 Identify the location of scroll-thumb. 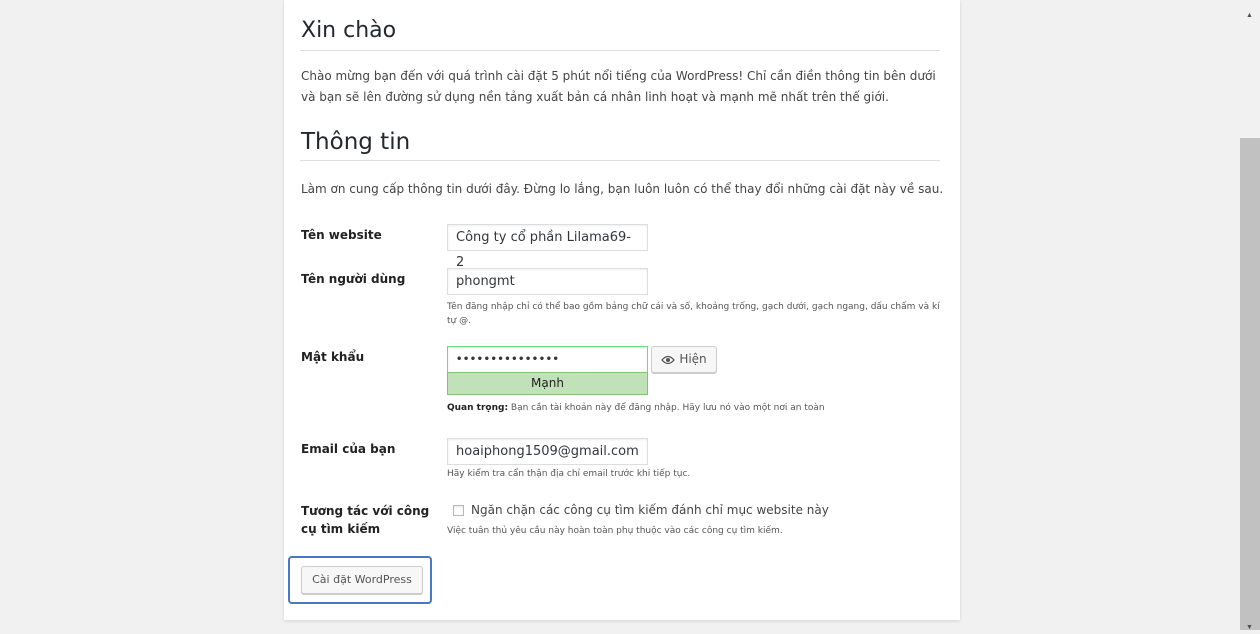
(1250, 384).